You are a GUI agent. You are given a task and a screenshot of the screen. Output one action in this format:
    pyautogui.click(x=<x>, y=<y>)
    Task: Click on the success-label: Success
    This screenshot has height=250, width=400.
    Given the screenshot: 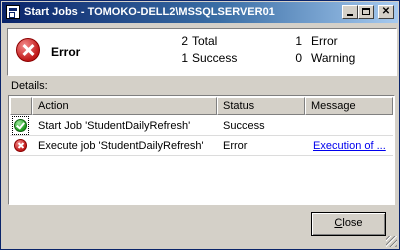 What is the action you would take?
    pyautogui.click(x=215, y=58)
    